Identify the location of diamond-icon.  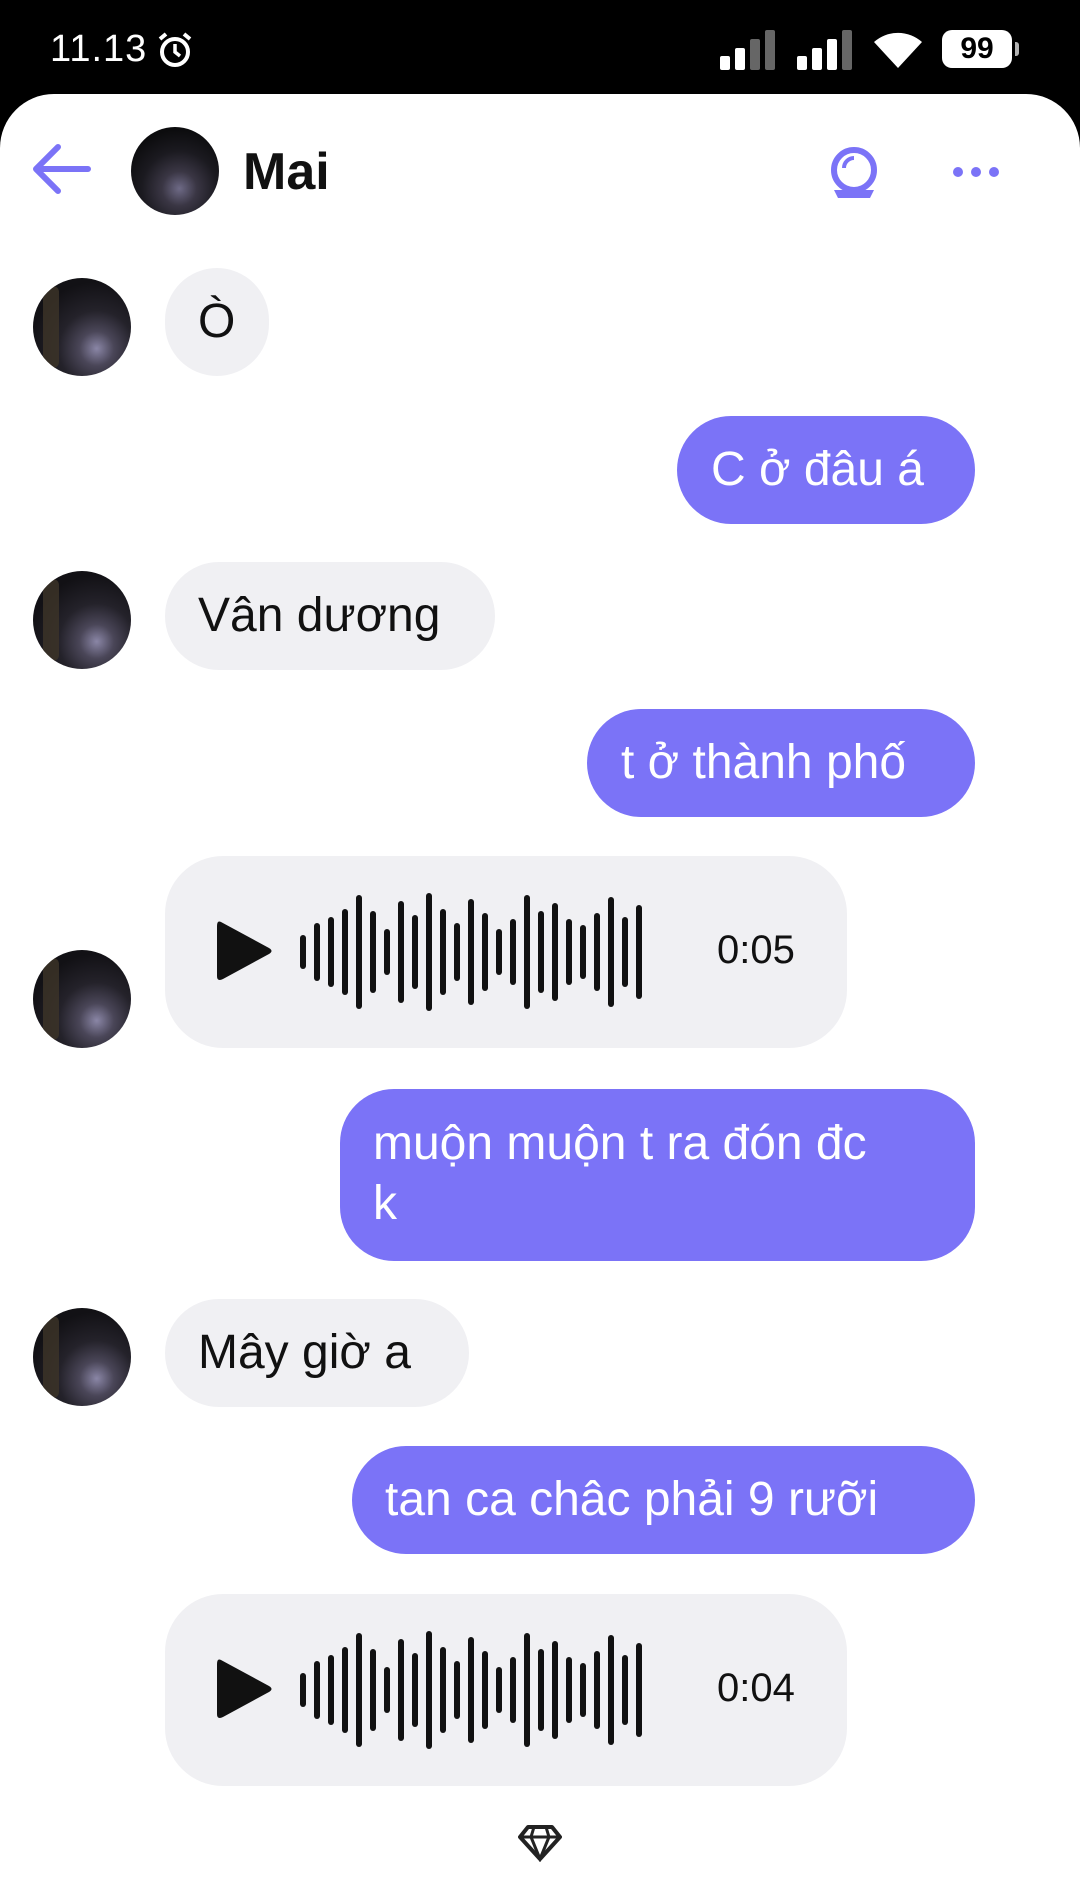
(540, 1843).